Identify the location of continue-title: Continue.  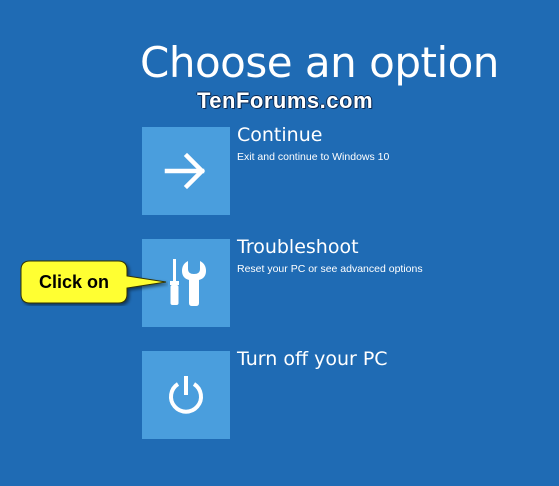
(279, 135).